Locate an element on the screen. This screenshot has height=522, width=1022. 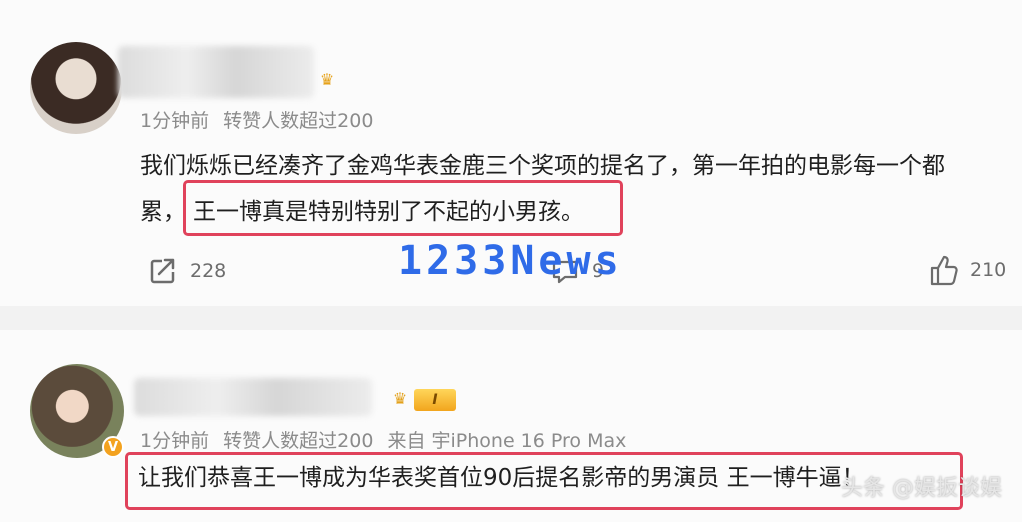
share-button: 228 is located at coordinates (187, 271).